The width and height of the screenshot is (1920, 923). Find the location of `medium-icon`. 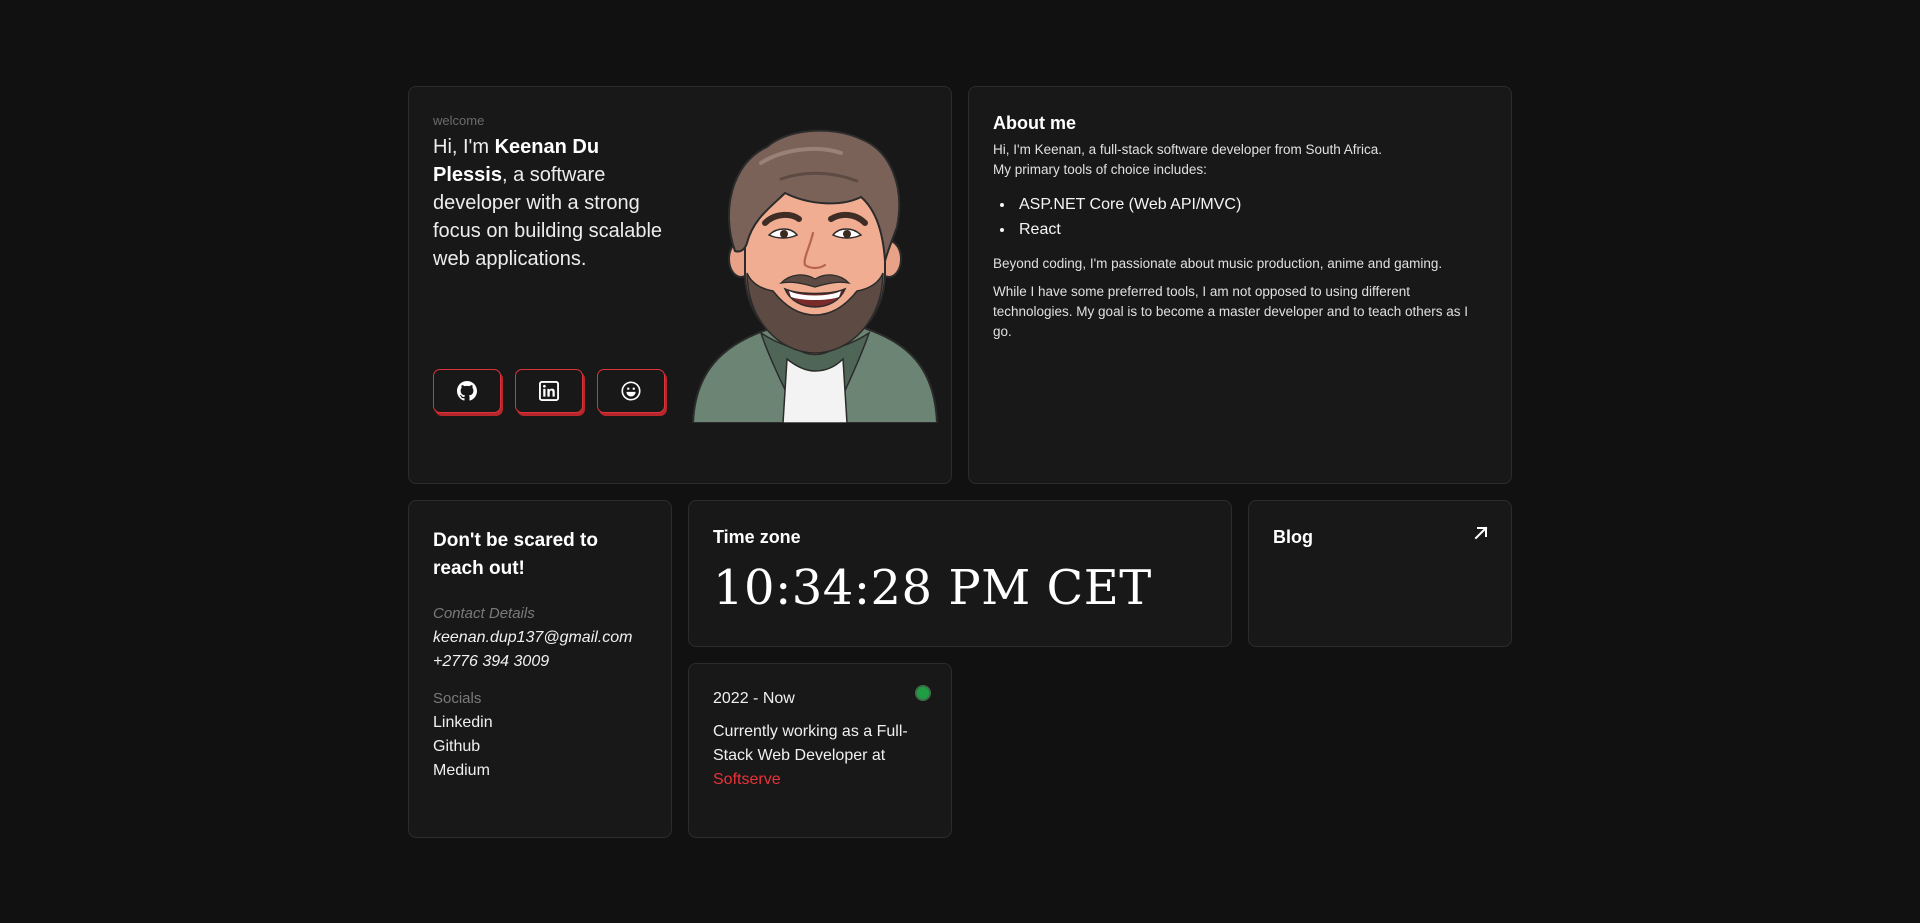

medium-icon is located at coordinates (631, 391).